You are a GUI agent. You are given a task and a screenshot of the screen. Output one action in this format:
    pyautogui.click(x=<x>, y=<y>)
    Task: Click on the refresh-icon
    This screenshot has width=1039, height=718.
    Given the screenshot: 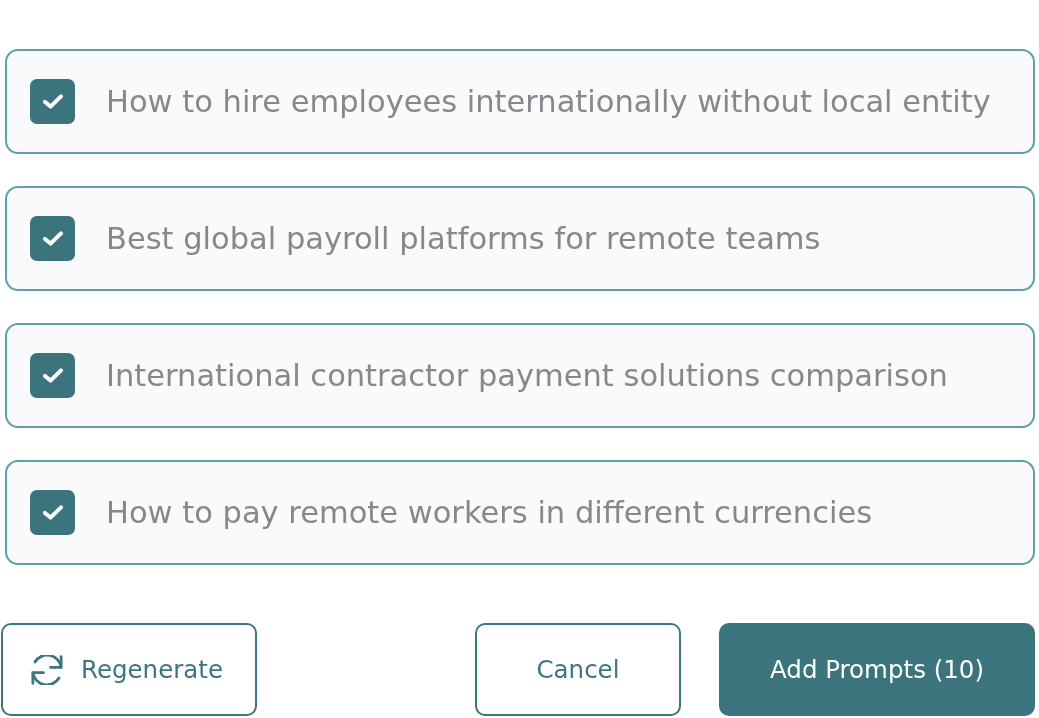 What is the action you would take?
    pyautogui.click(x=47, y=669)
    